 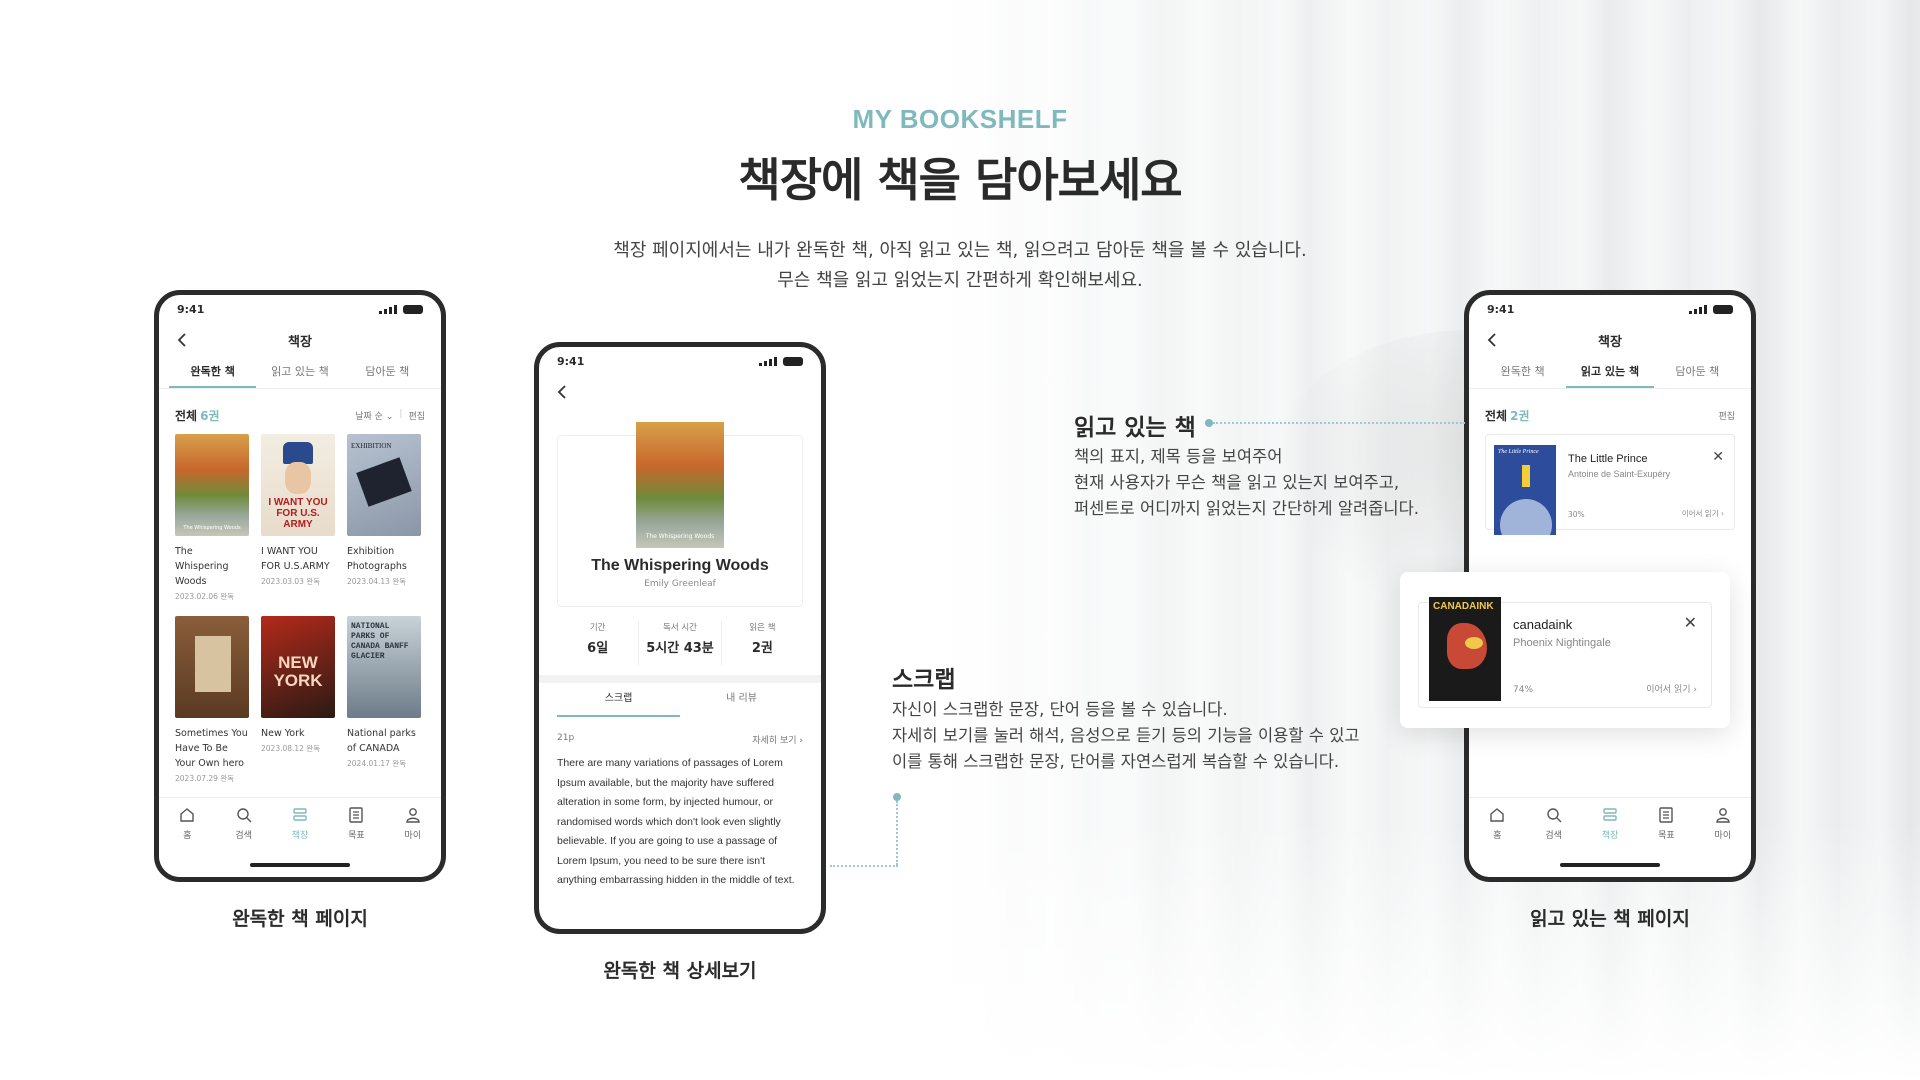 What do you see at coordinates (389, 417) in the screenshot?
I see `chevron-down-icon: ⌄` at bounding box center [389, 417].